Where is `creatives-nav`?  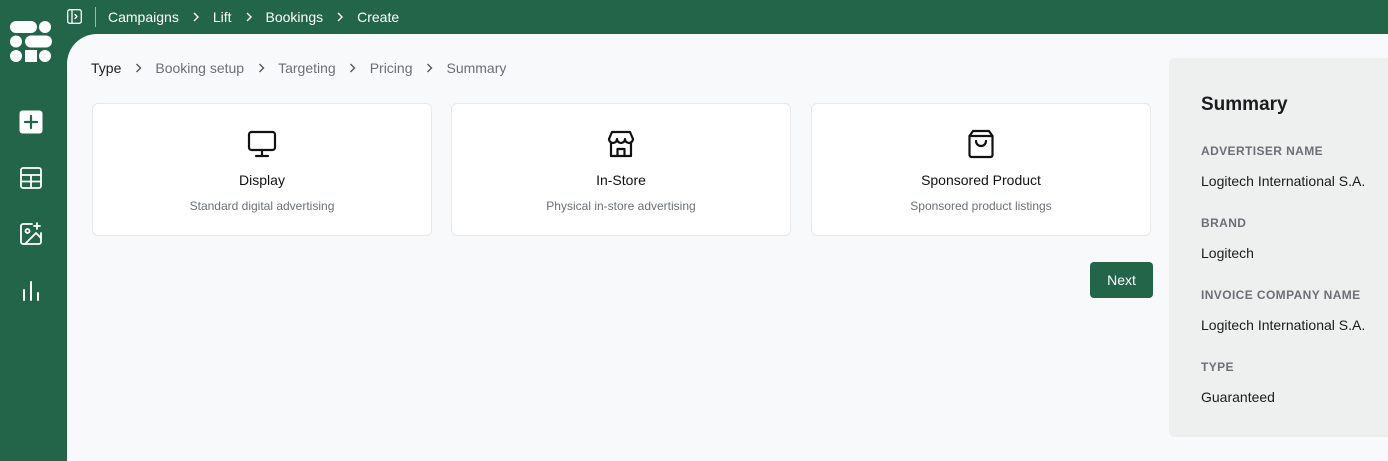
creatives-nav is located at coordinates (31, 234).